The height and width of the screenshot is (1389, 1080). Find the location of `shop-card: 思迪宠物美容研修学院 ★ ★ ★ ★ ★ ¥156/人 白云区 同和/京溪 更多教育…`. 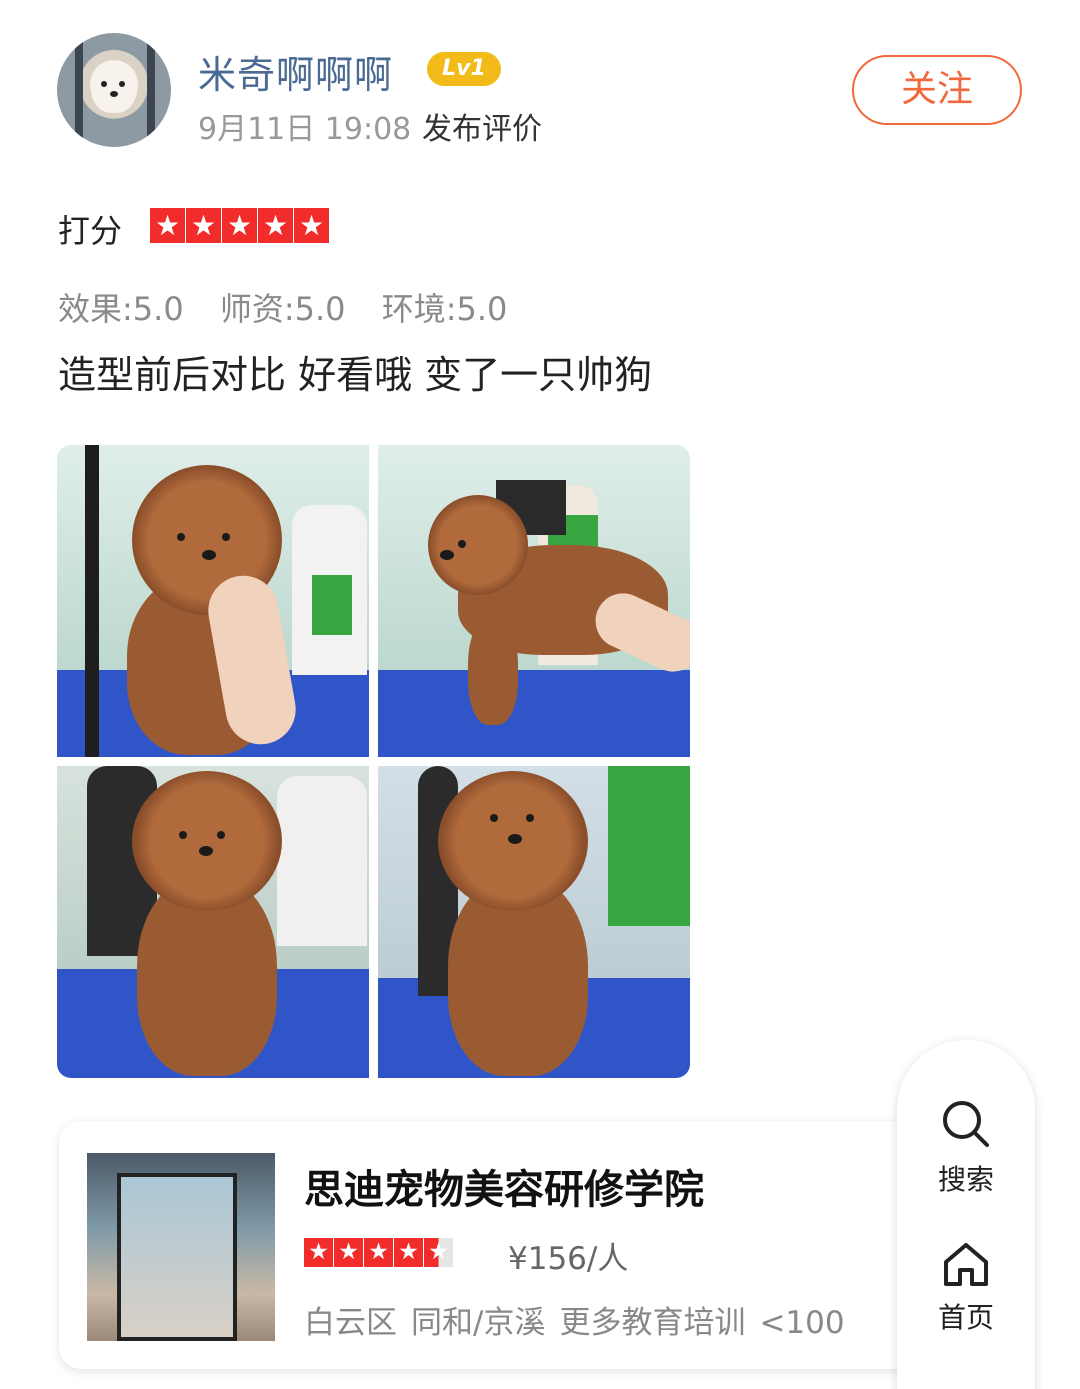

shop-card: 思迪宠物美容研修学院 ★ ★ ★ ★ ★ ¥156/人 白云区 同和/京溪 更多教育… is located at coordinates (499, 1245).